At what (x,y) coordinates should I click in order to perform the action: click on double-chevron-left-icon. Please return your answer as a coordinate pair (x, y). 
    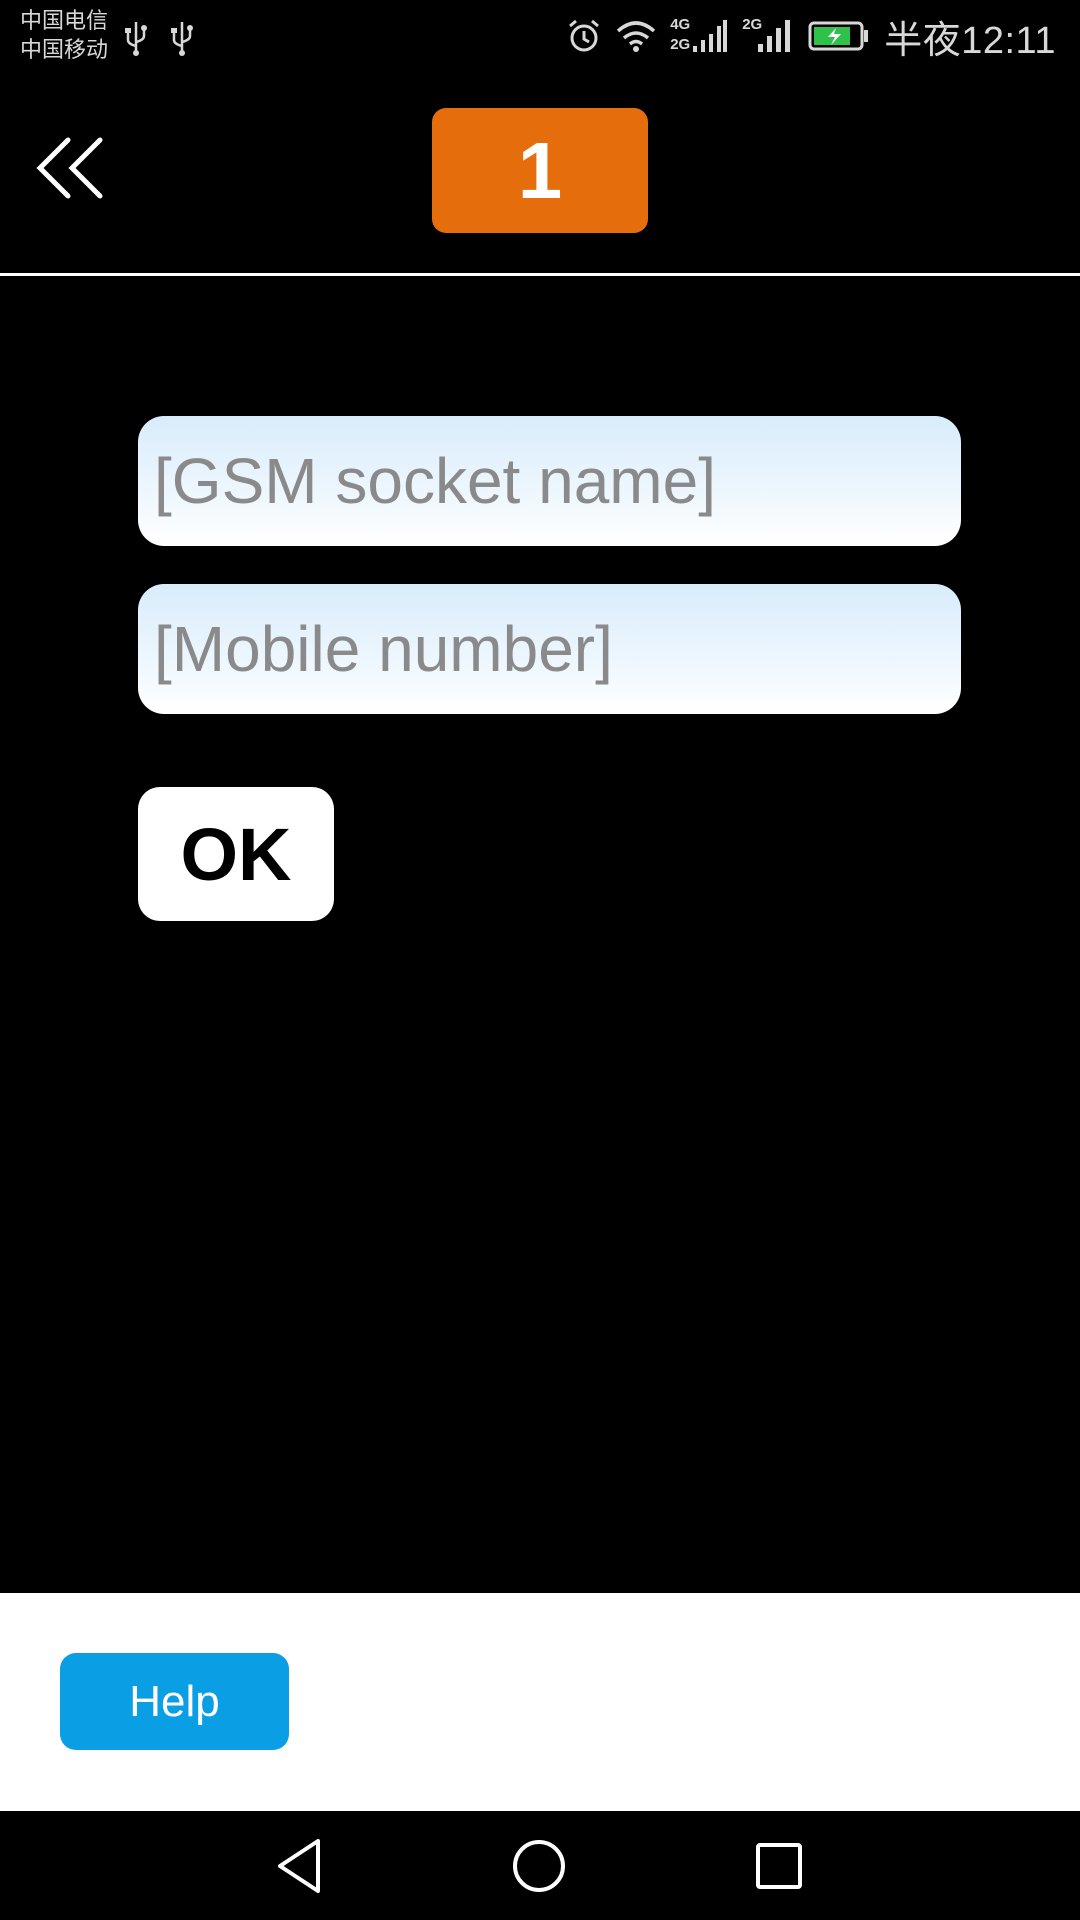
    Looking at the image, I should click on (69, 168).